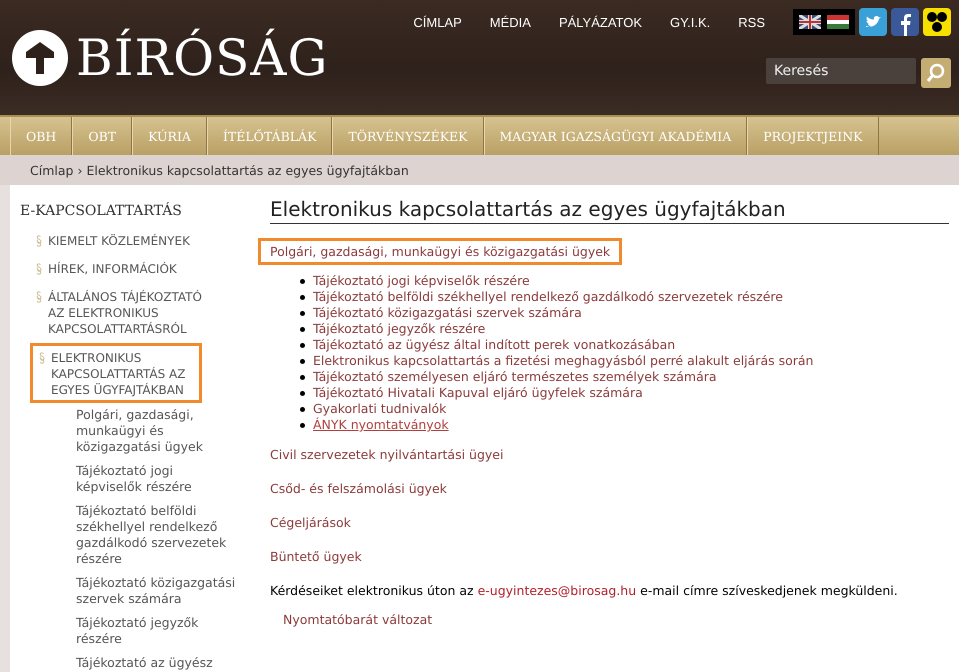 This screenshot has width=959, height=672. What do you see at coordinates (202, 57) in the screenshot?
I see `logo-text: BÍRÓSÁG` at bounding box center [202, 57].